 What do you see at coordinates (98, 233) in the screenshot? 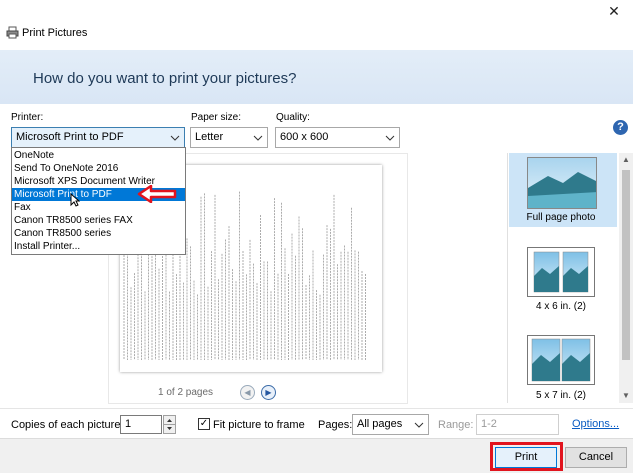
I see `printer-option-canon: Canon TR8500 series` at bounding box center [98, 233].